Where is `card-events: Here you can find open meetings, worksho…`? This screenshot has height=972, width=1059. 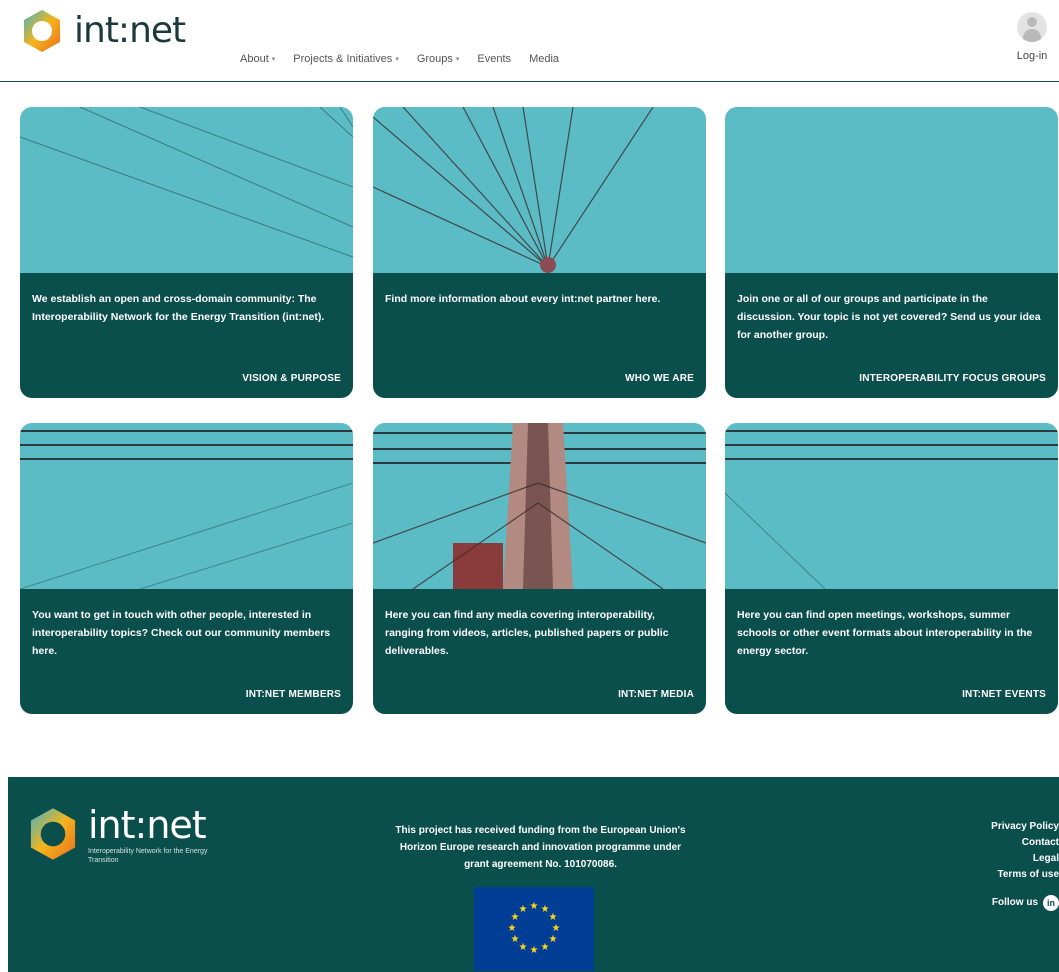
card-events: Here you can find open meetings, worksho… is located at coordinates (891, 568).